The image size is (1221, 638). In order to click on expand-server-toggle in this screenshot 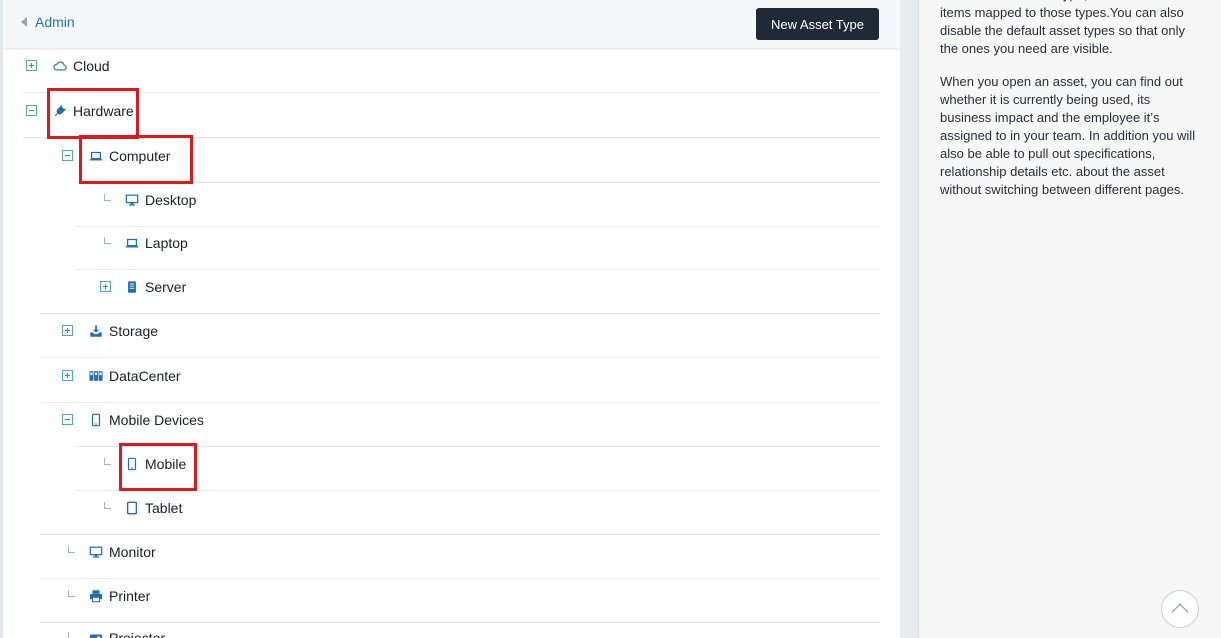, I will do `click(105, 286)`.